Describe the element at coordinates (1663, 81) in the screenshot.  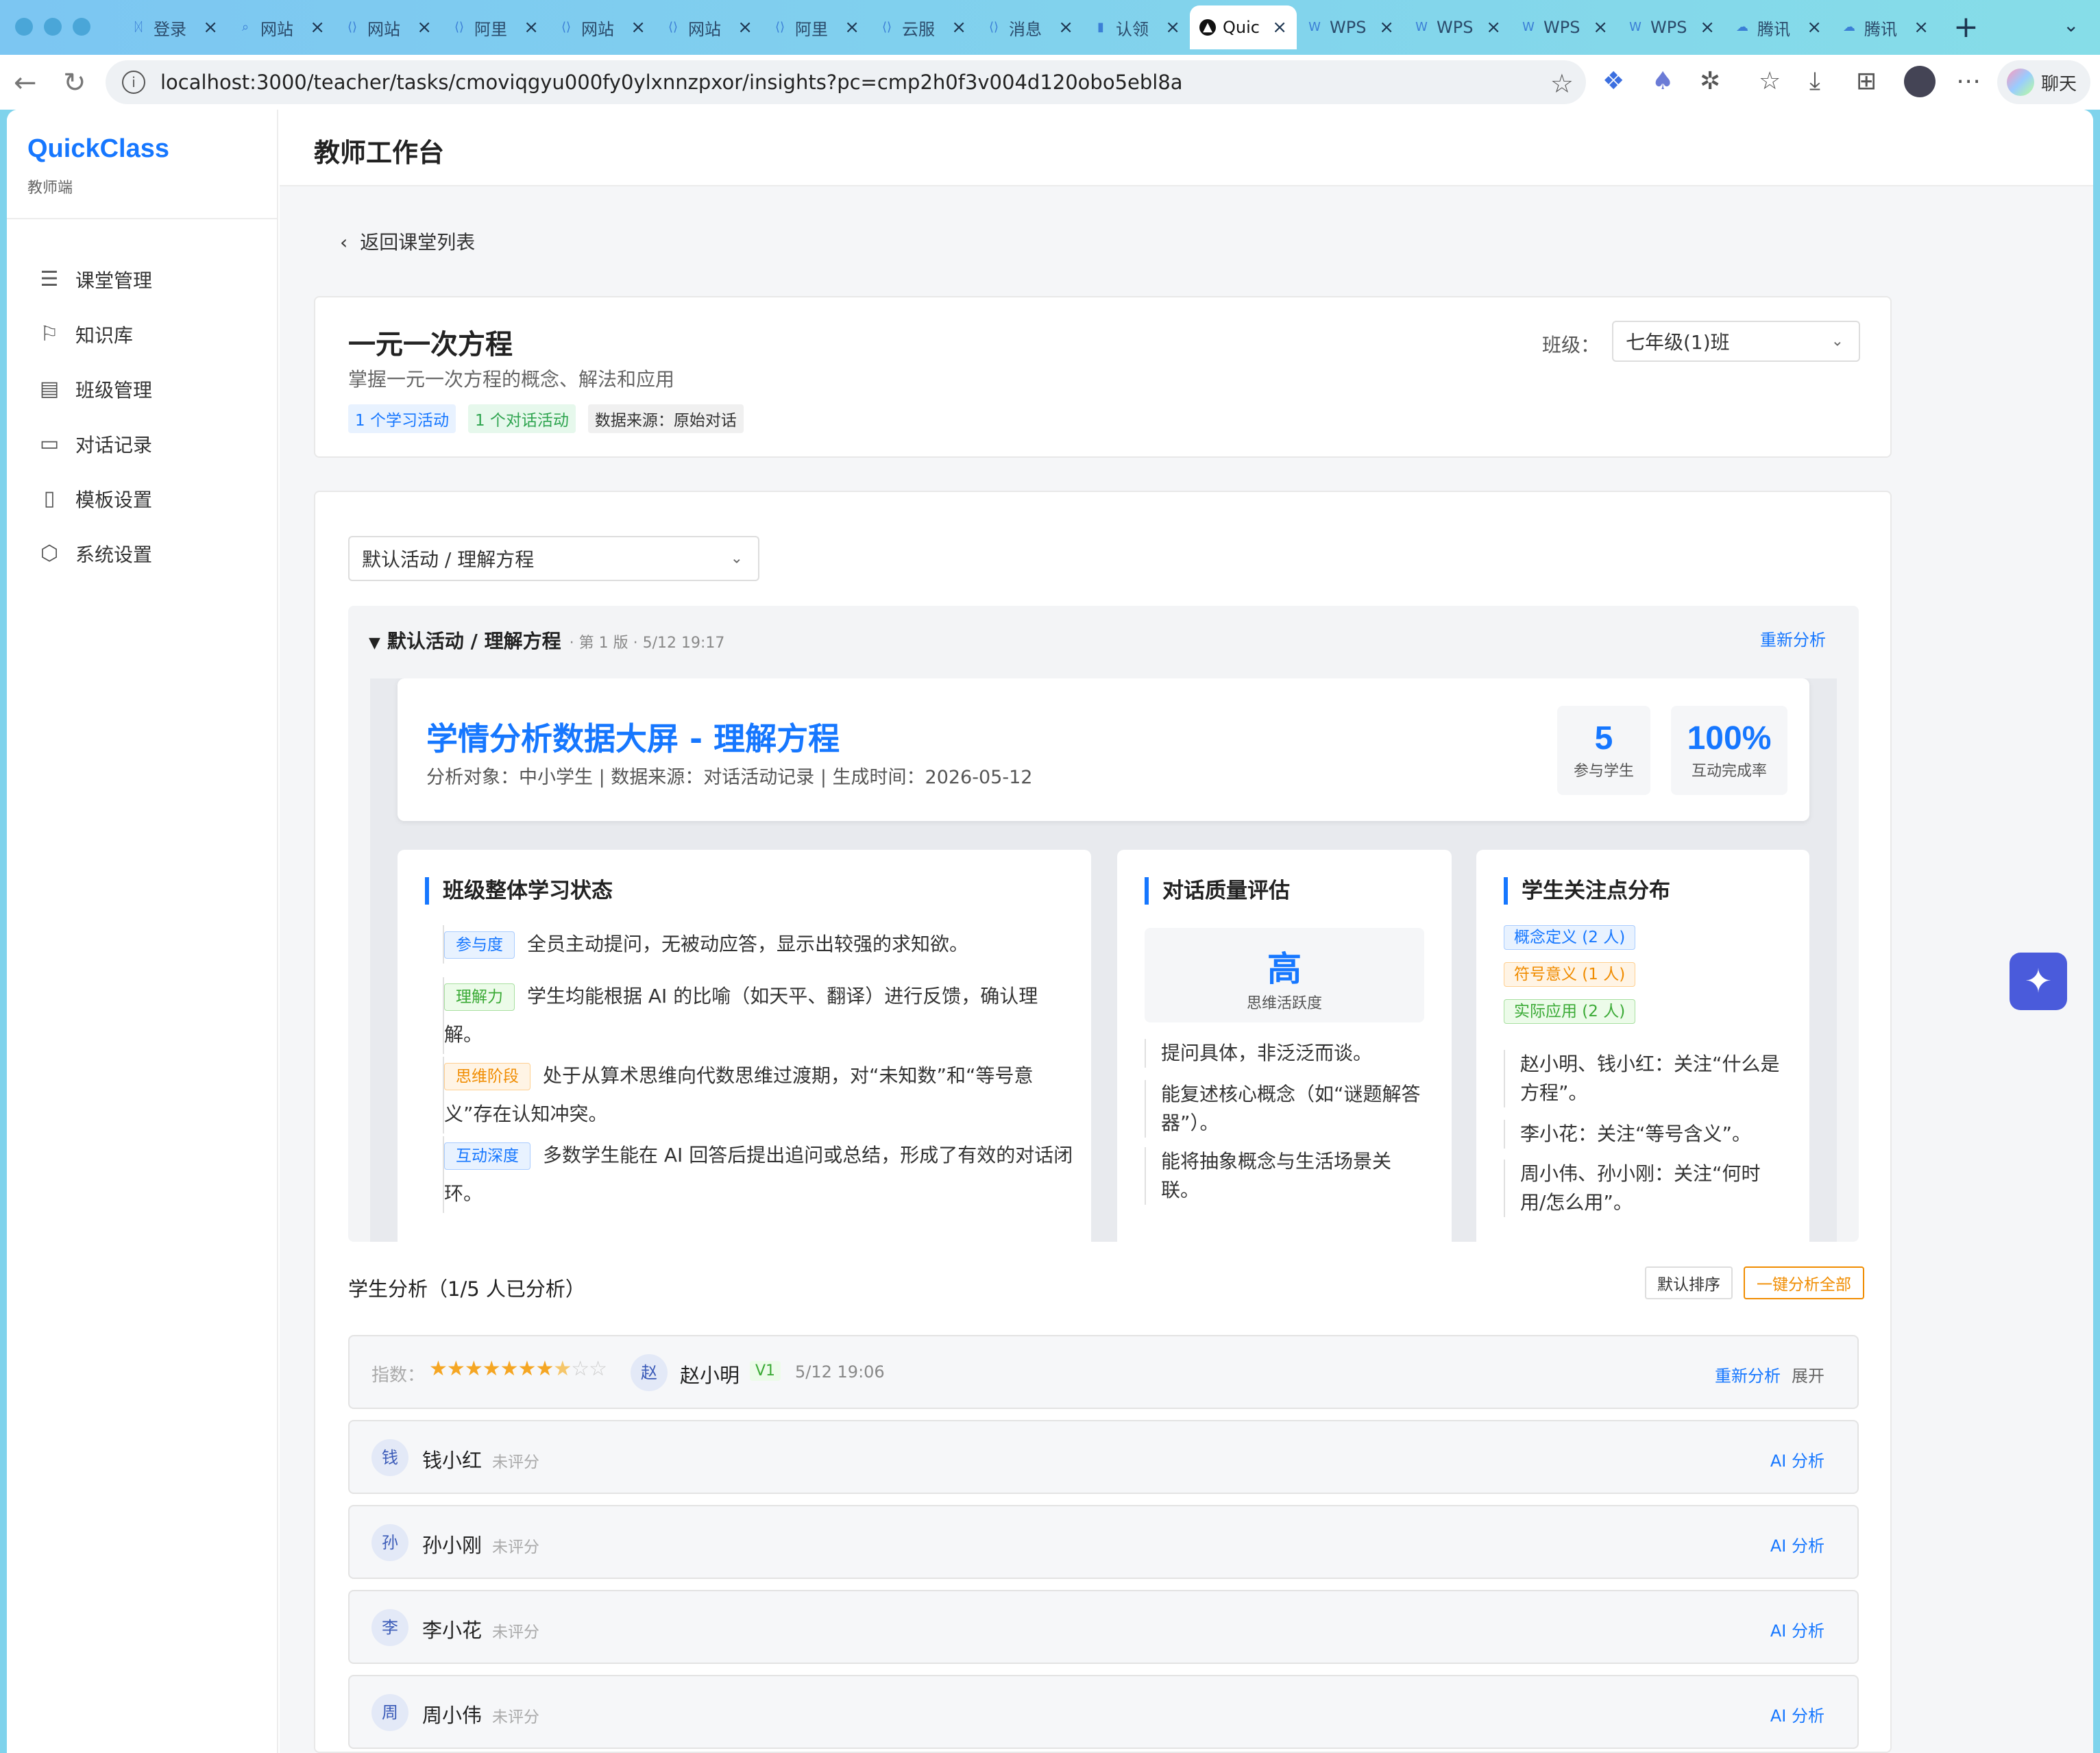
I see `extension-icon: ♠` at that location.